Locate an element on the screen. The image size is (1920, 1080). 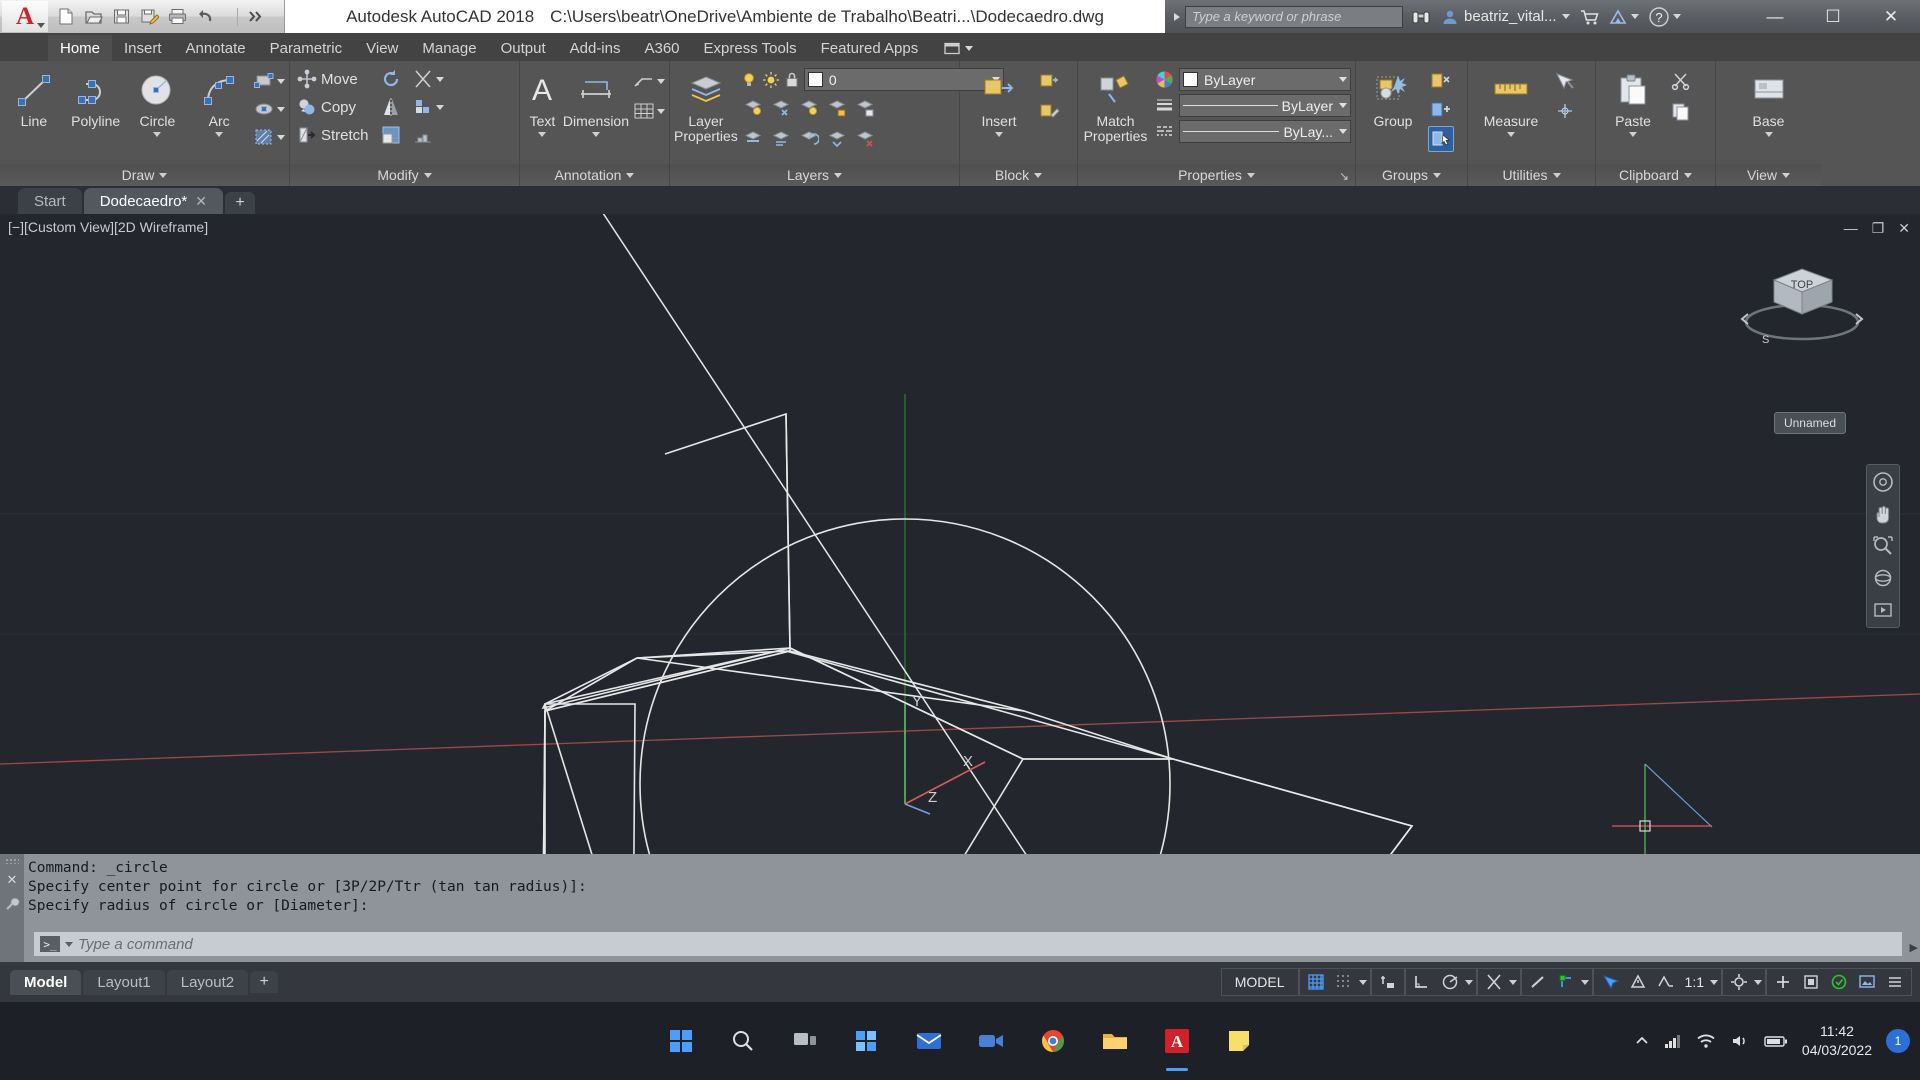
ribbon-tab-output: Output is located at coordinates (523, 48).